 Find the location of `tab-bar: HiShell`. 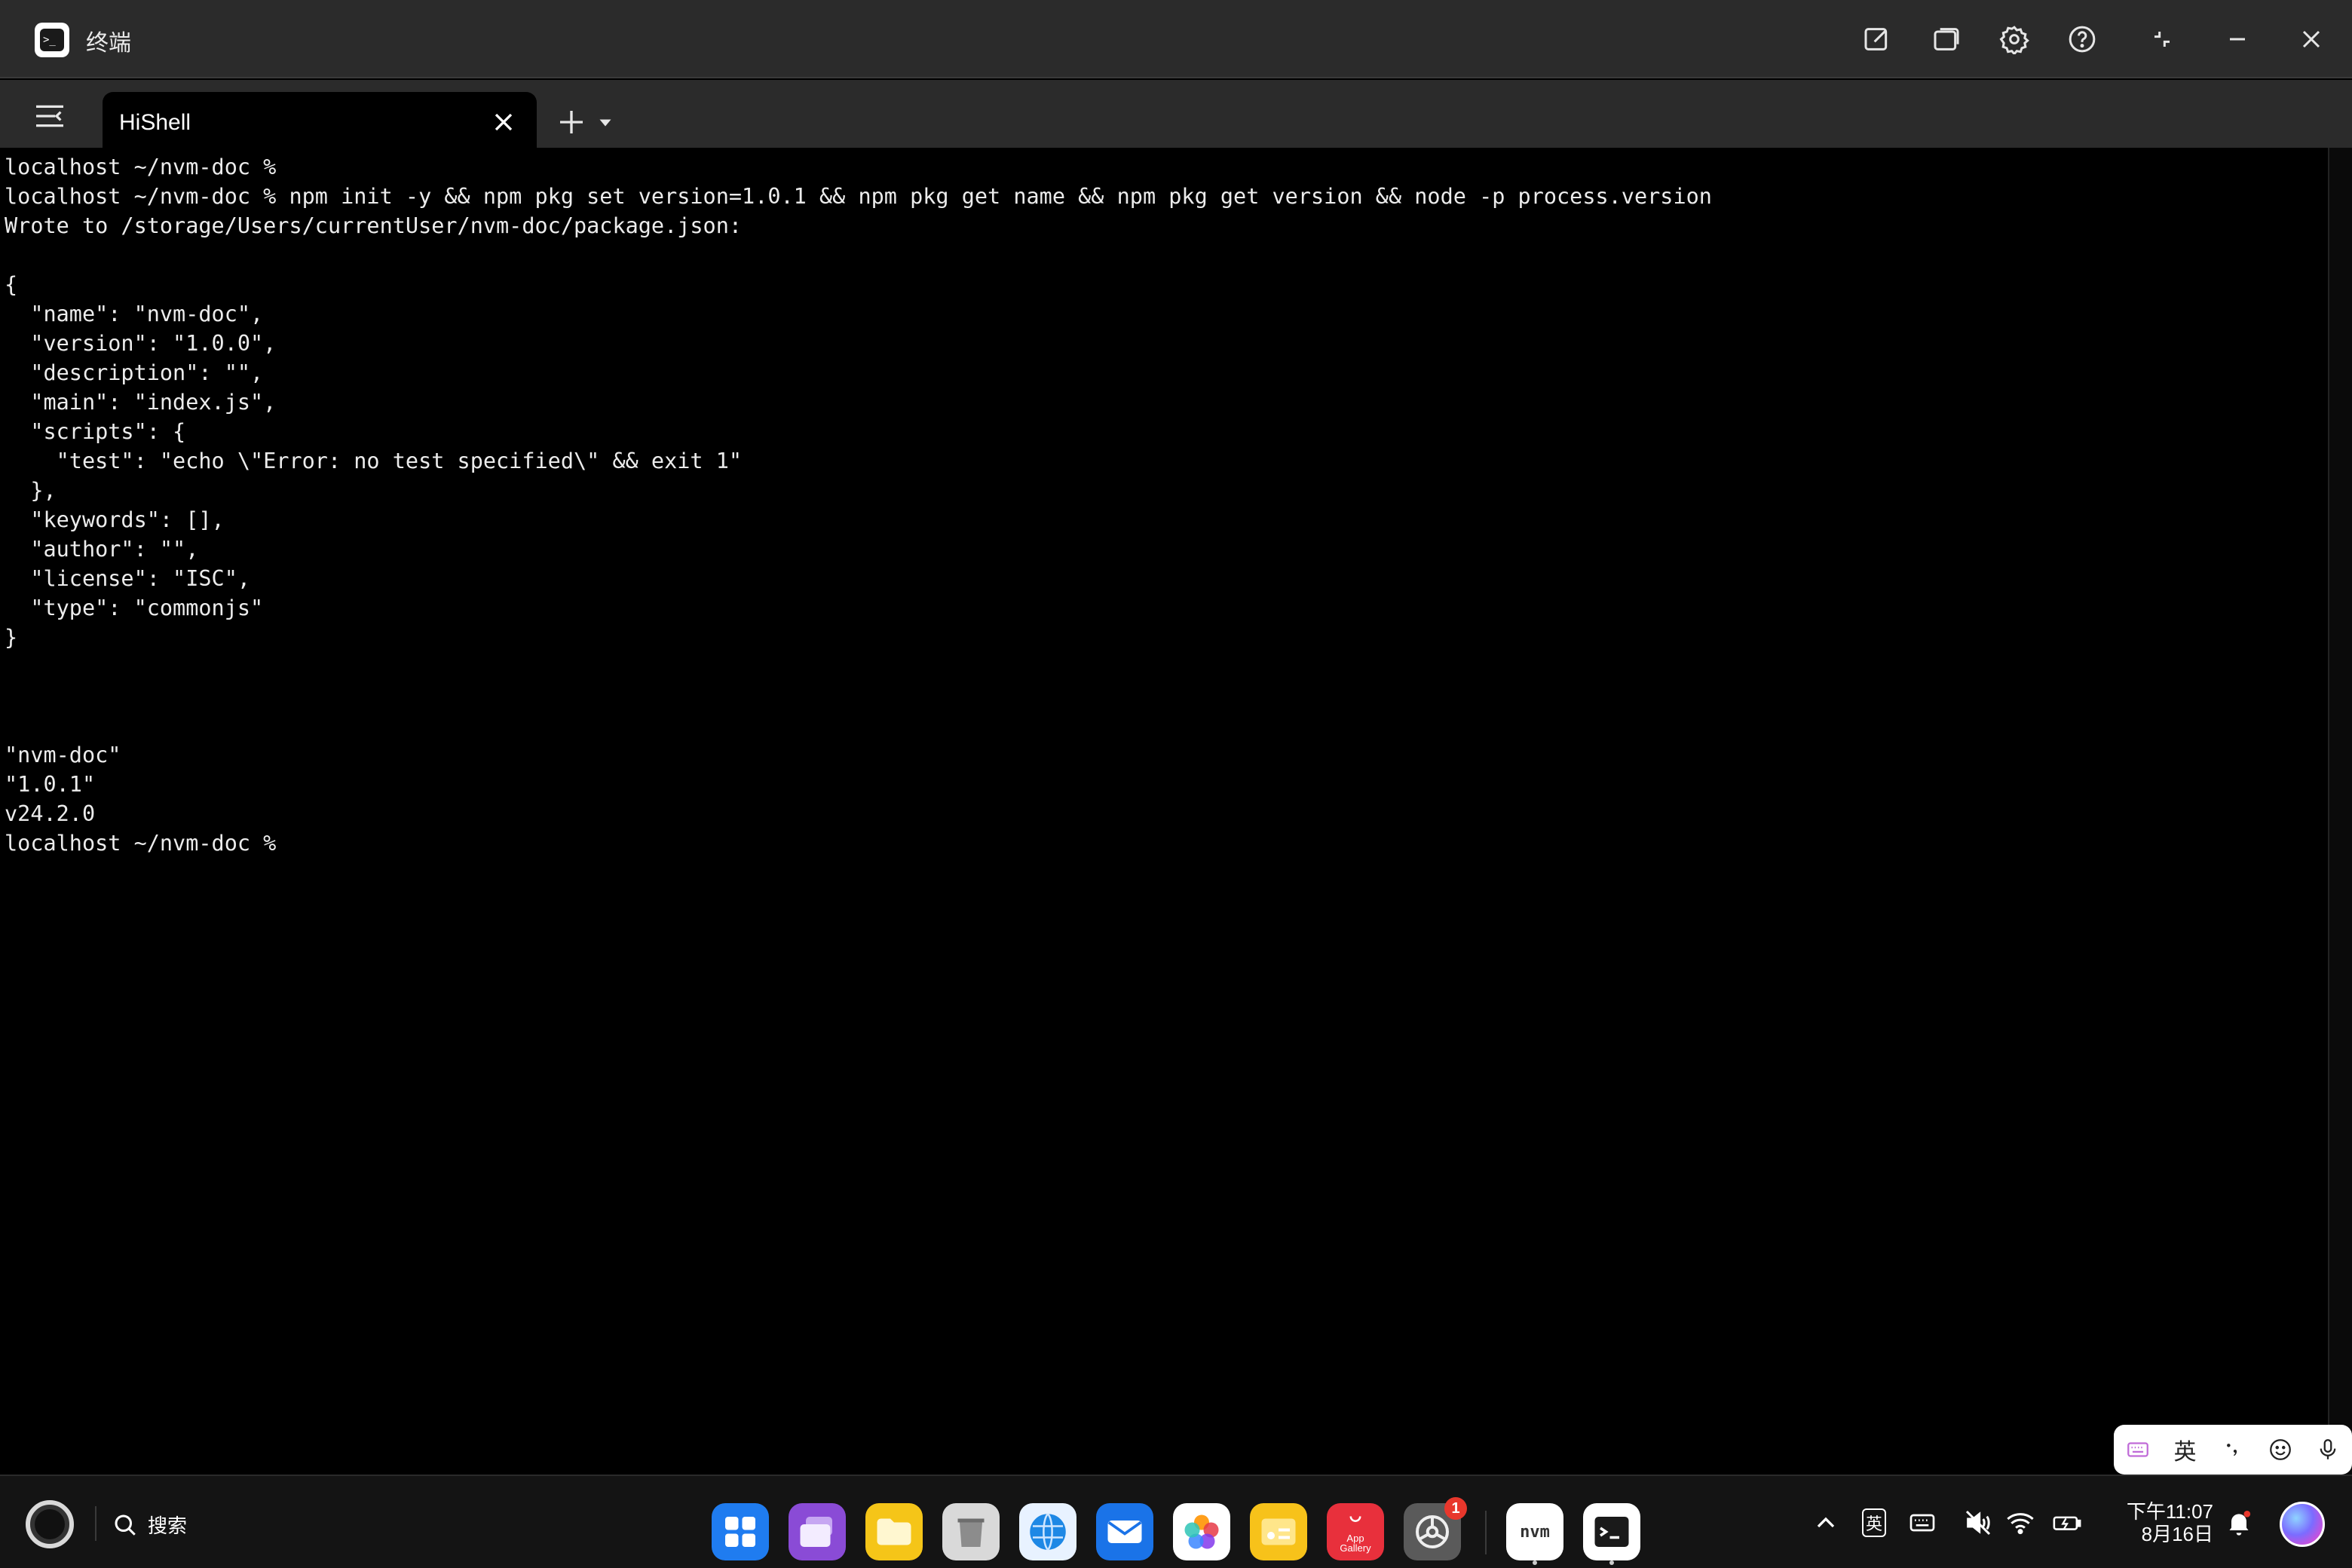

tab-bar: HiShell is located at coordinates (1176, 117).